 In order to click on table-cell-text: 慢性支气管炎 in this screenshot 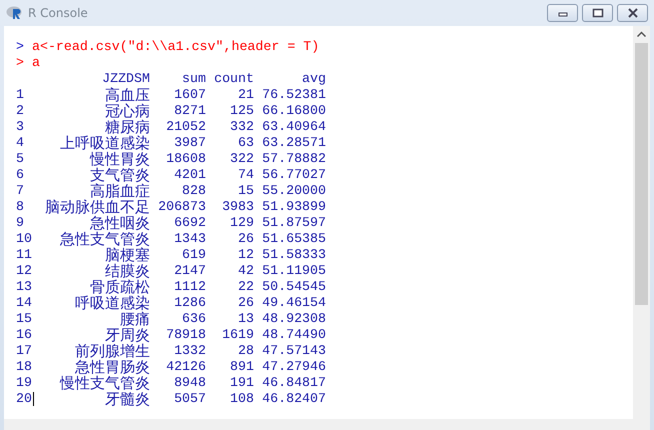, I will do `click(104, 383)`.